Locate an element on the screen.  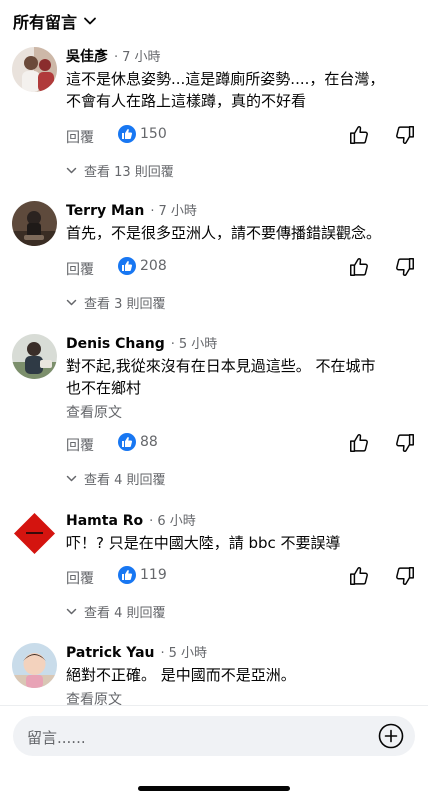
comment-text-line: 不會有人在路上這樣蹲，真的不好看 is located at coordinates (186, 101).